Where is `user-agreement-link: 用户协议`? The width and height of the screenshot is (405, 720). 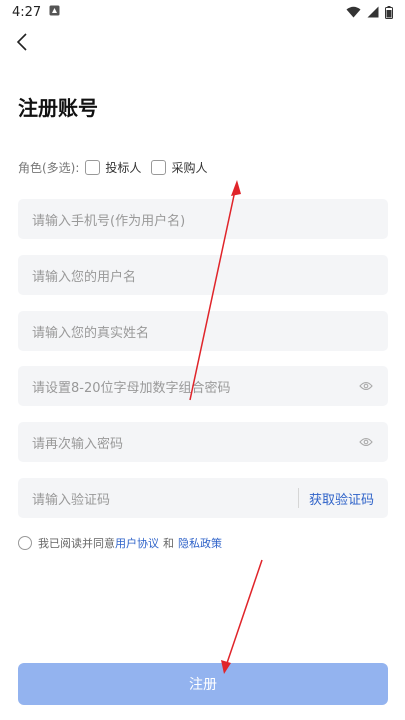
user-agreement-link: 用户协议 is located at coordinates (137, 543).